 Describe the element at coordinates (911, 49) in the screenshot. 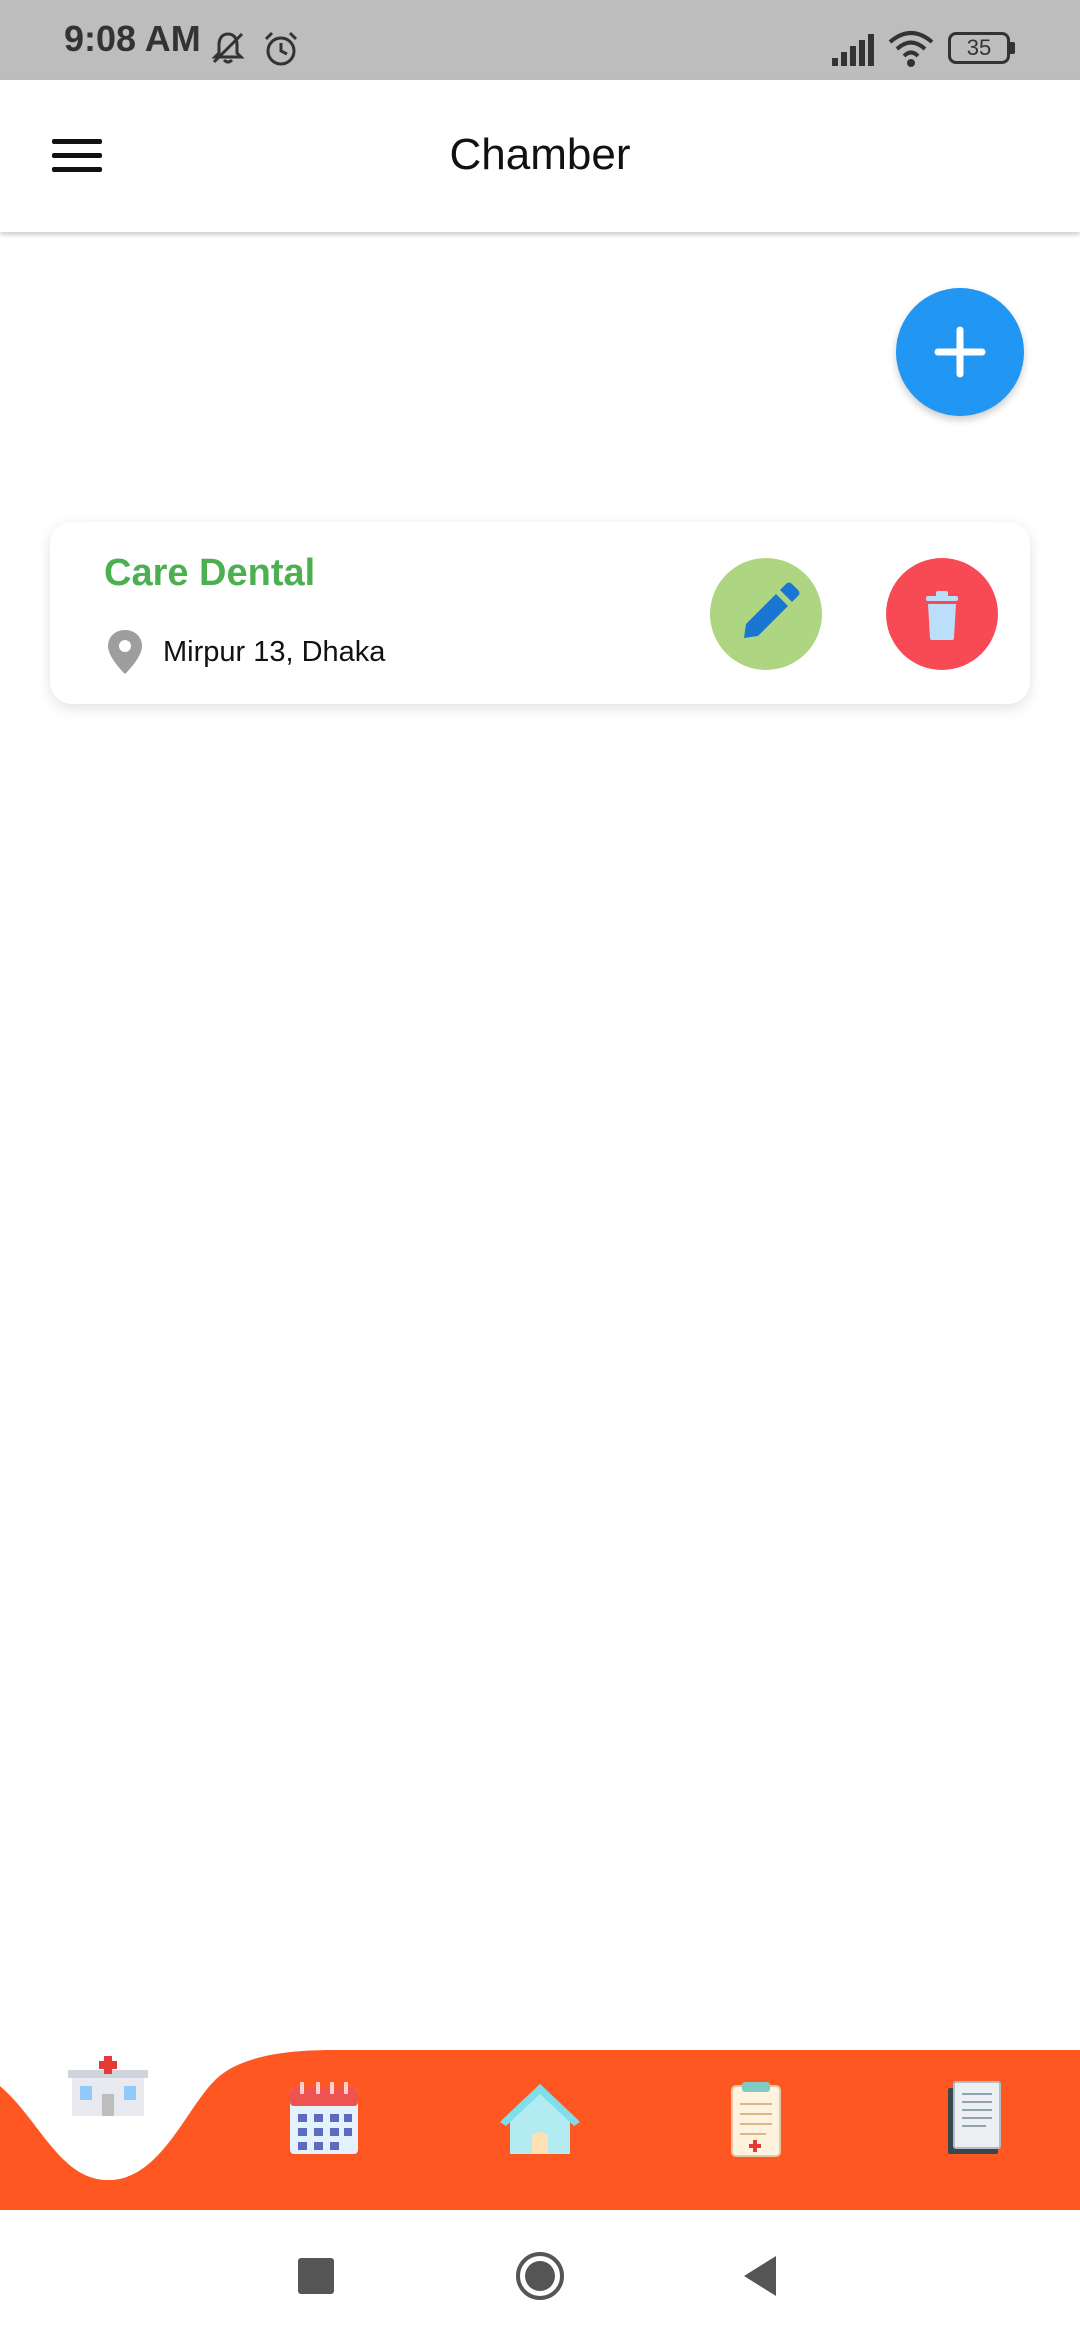

I see `wifi-icon` at that location.